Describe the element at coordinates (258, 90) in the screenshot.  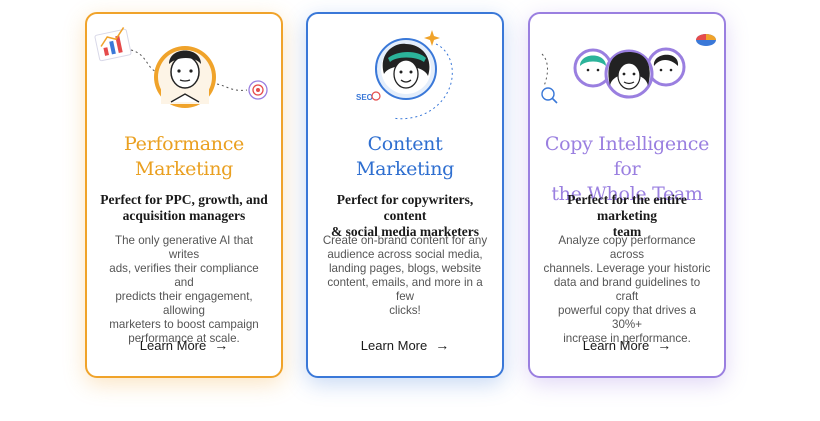
I see `target-icon` at that location.